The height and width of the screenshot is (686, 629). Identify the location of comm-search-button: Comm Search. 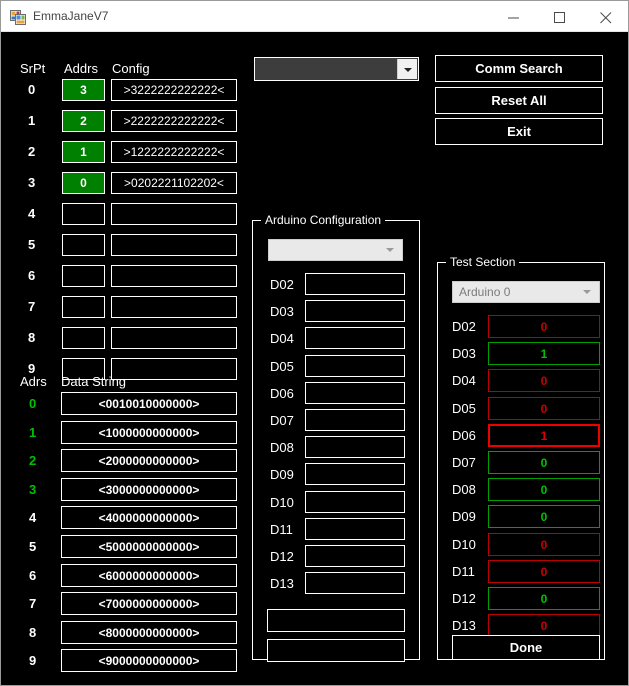
(519, 68).